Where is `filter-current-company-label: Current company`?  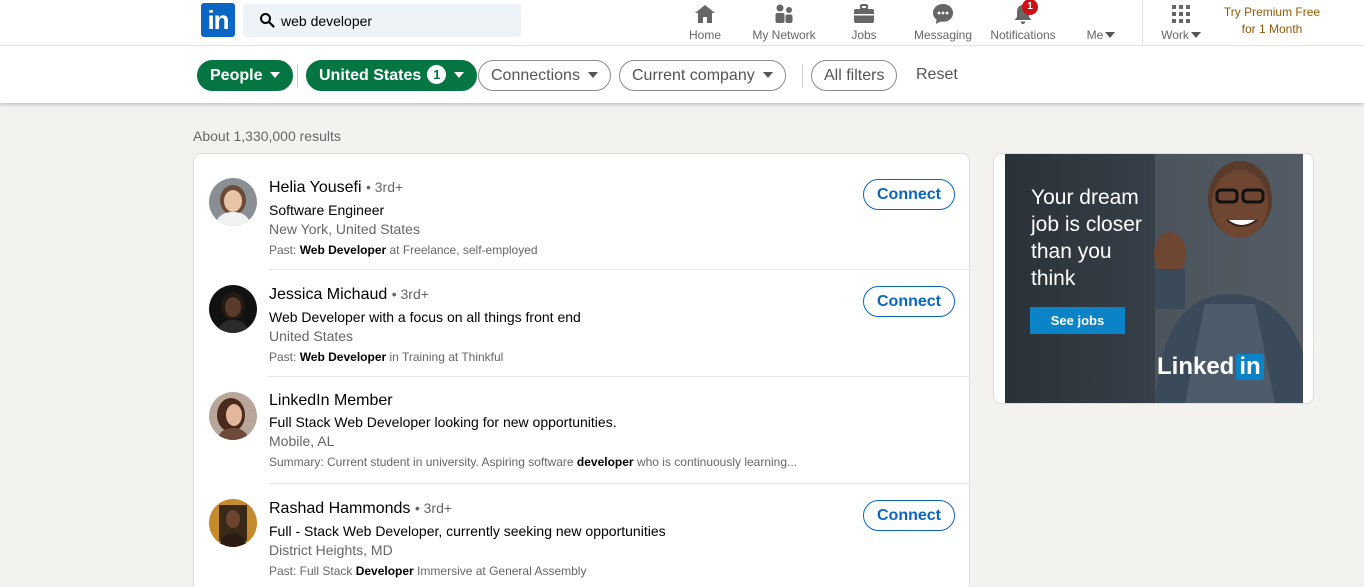 filter-current-company-label: Current company is located at coordinates (693, 75).